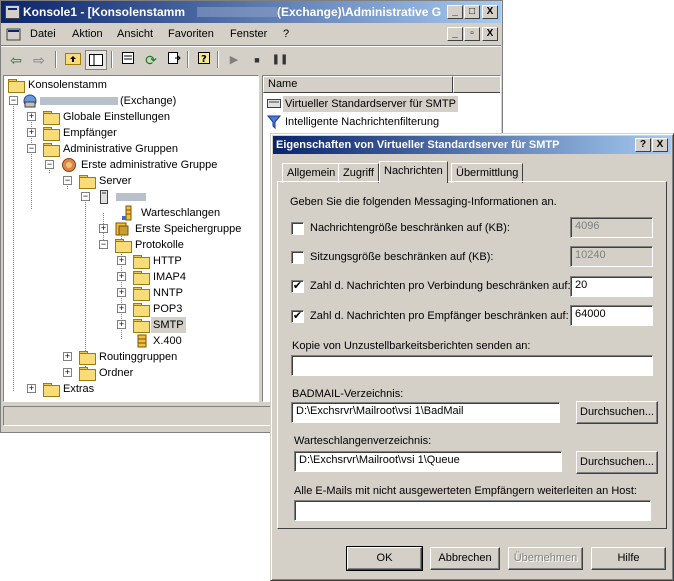 Image resolution: width=674 pixels, height=581 pixels. What do you see at coordinates (472, 34) in the screenshot?
I see `child-restore-button: ▫` at bounding box center [472, 34].